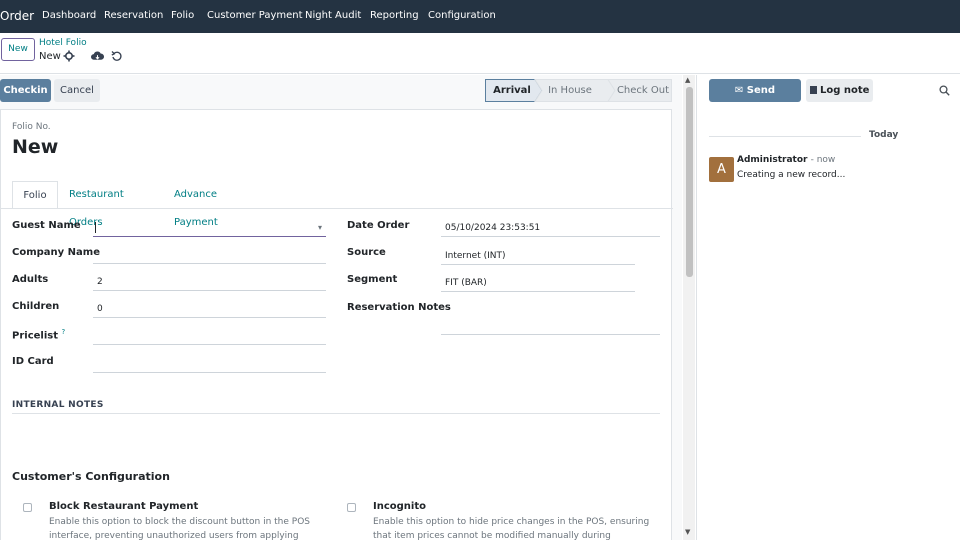 The image size is (960, 540). Describe the element at coordinates (96, 204) in the screenshot. I see `tab-restaurant-orders: Restaurant Orders` at that location.